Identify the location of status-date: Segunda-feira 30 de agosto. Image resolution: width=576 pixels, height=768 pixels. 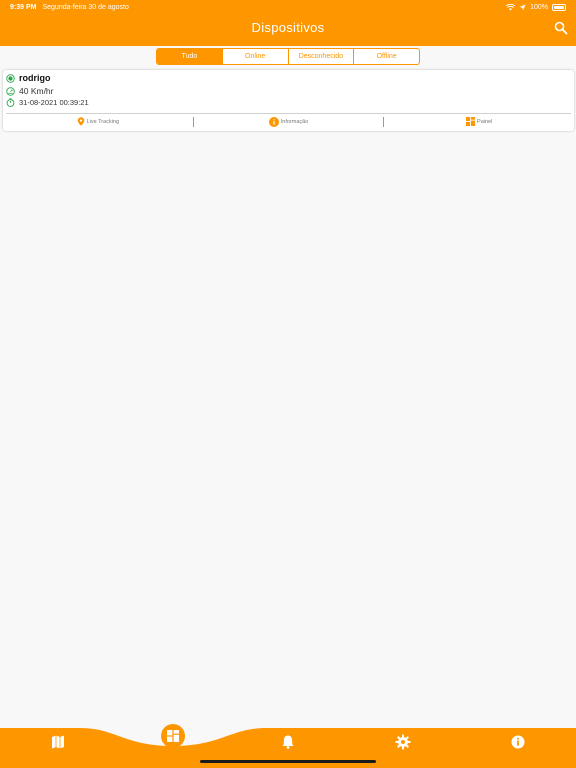
(85, 7).